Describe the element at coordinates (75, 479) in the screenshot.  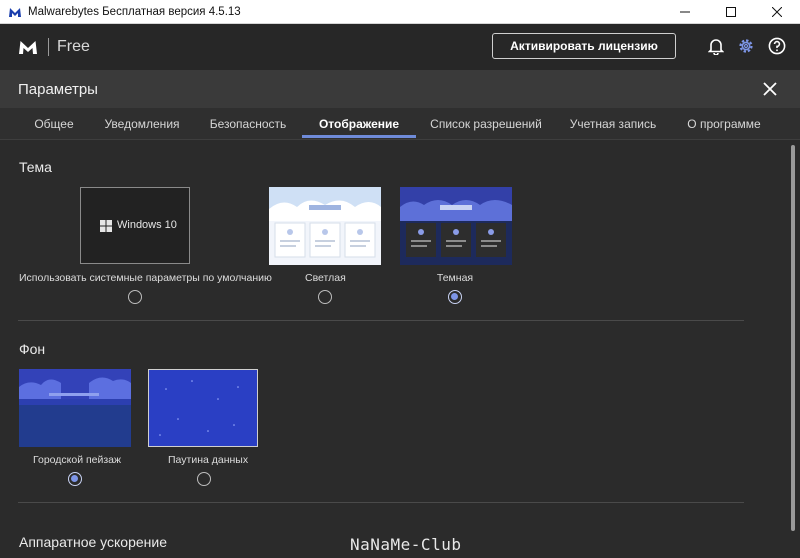
I see `background-cityscape-radio` at that location.